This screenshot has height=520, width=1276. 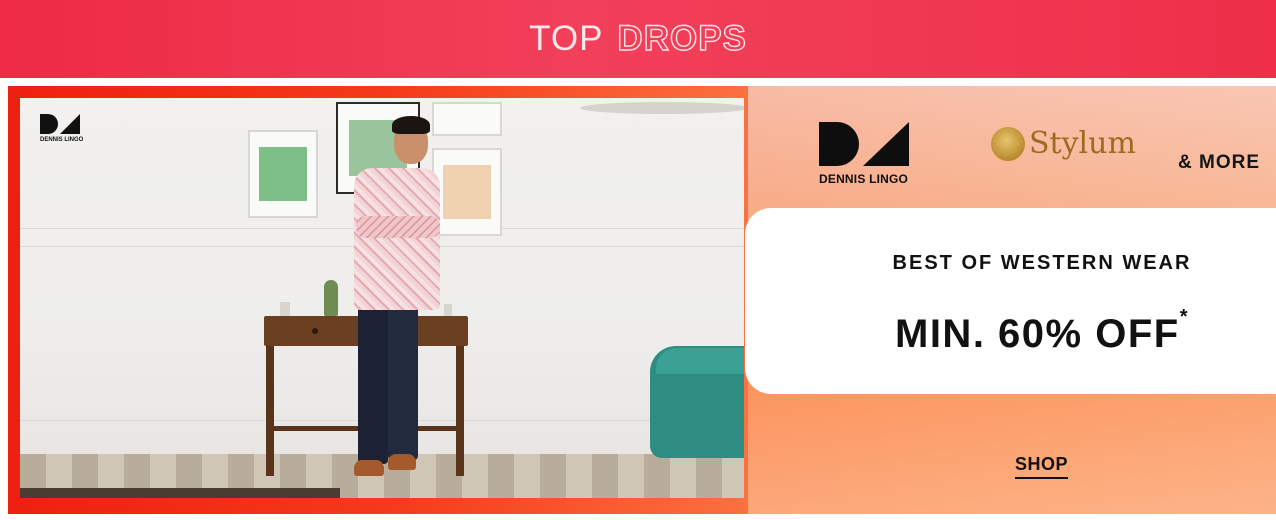 I want to click on offer-headline: MIN. 60% OFF*, so click(x=1010, y=331).